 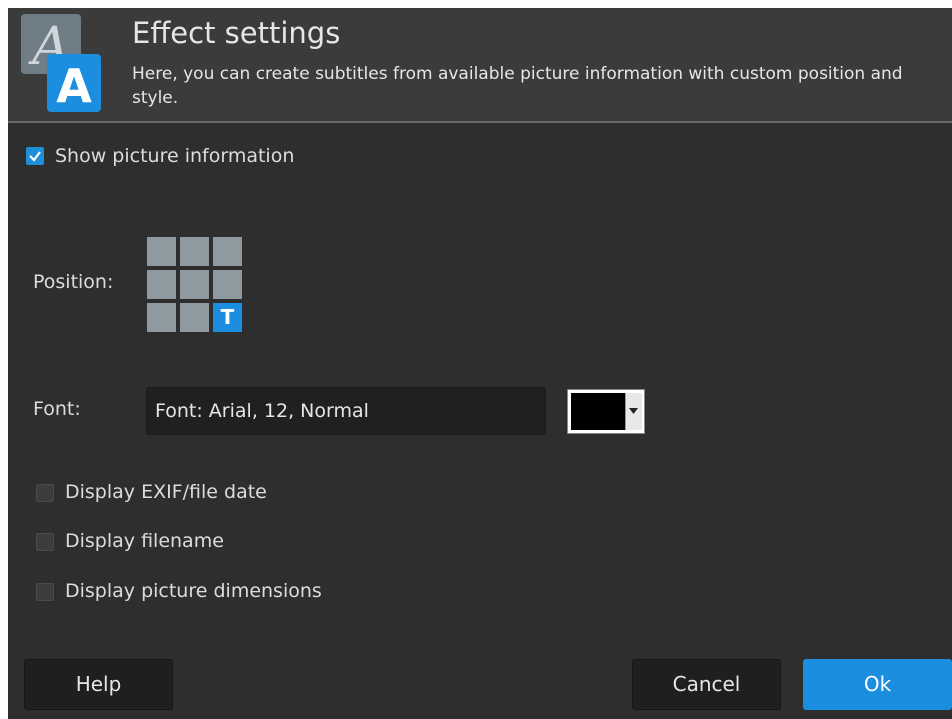 What do you see at coordinates (74, 85) in the screenshot?
I see `svg-text: A` at bounding box center [74, 85].